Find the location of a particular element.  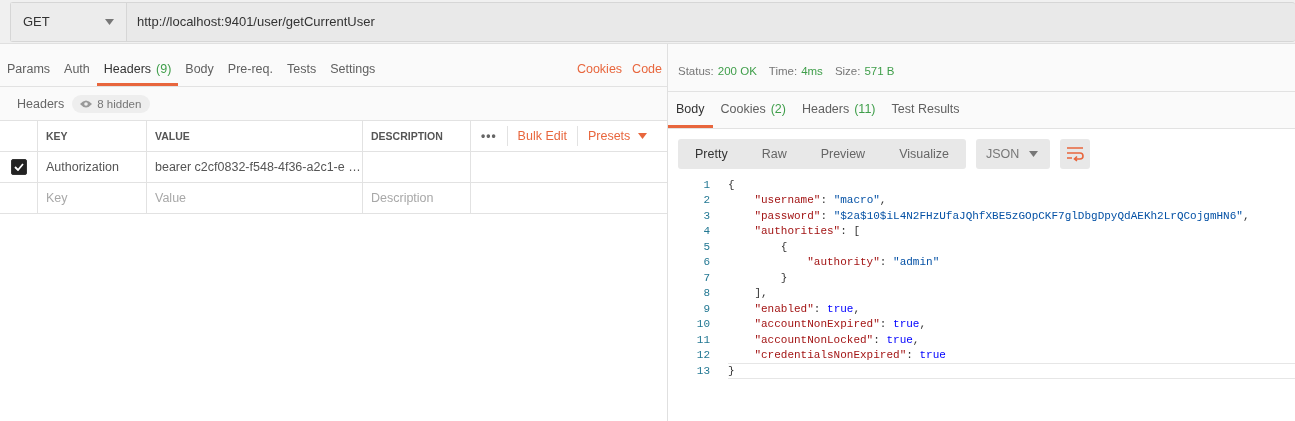

format-dropdown: JSON is located at coordinates (1012, 154).